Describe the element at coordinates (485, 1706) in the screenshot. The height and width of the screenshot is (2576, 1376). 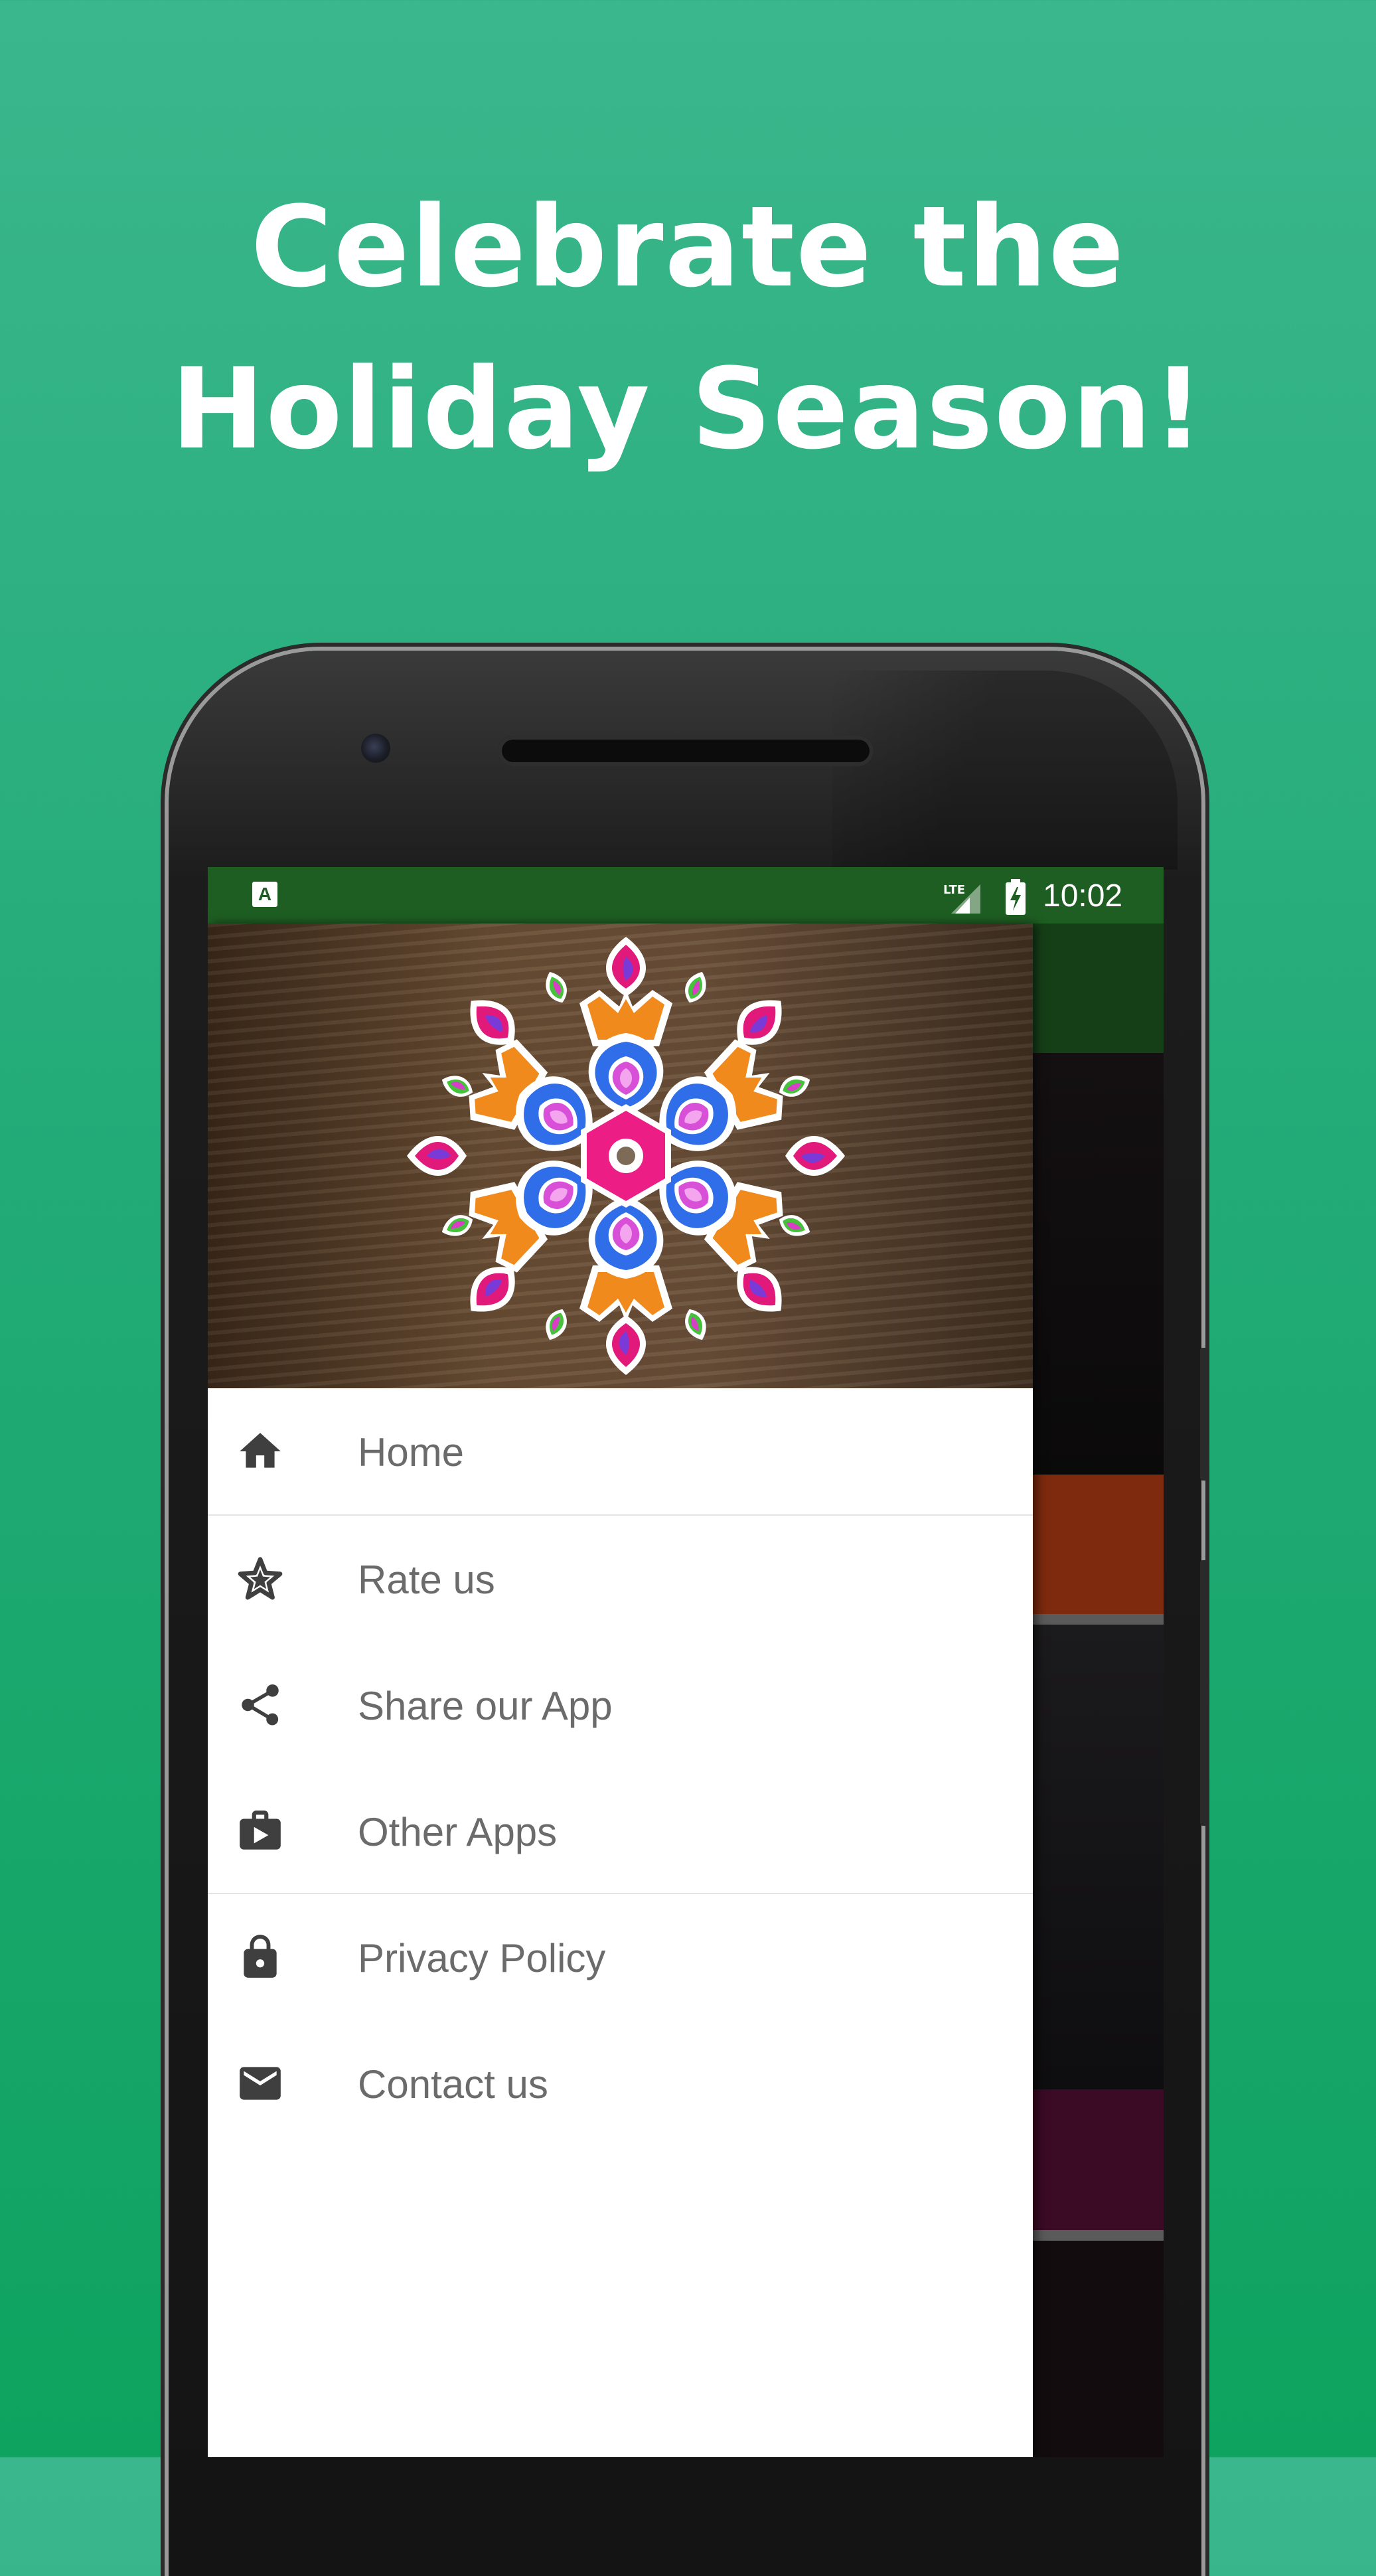
I see `menu-label-share-app: Share our App` at that location.